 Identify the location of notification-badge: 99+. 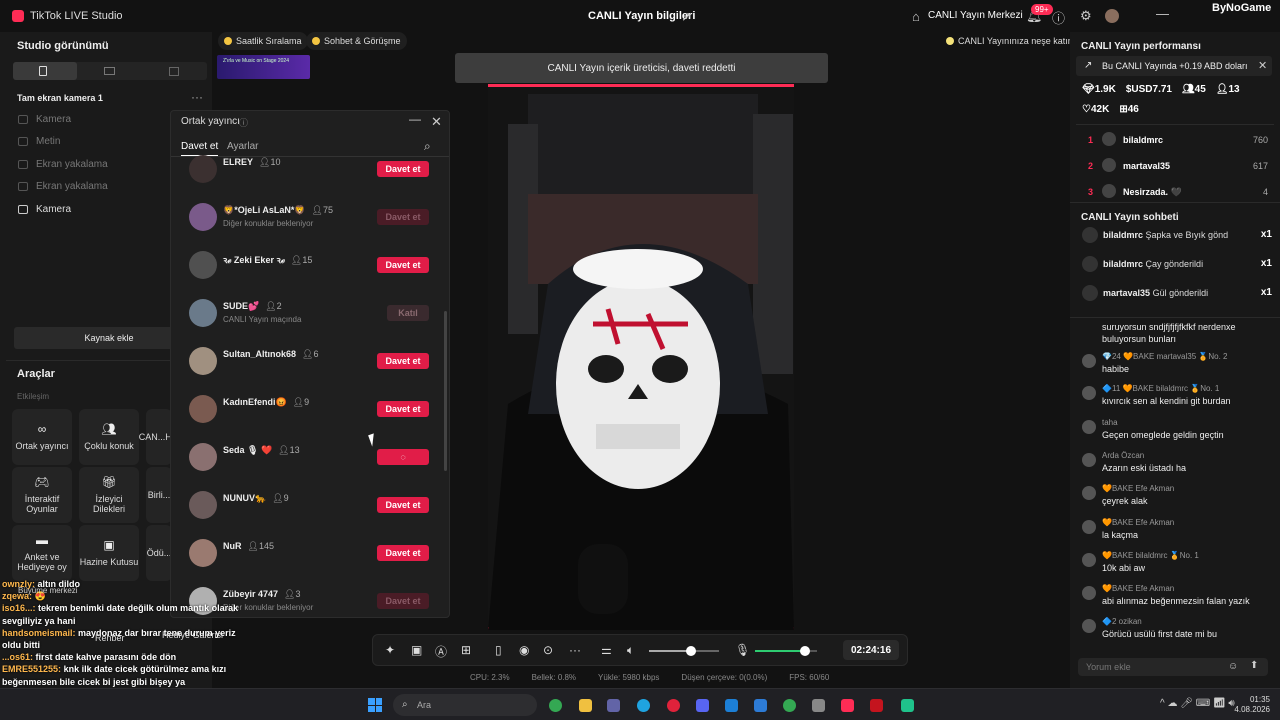
(1042, 9).